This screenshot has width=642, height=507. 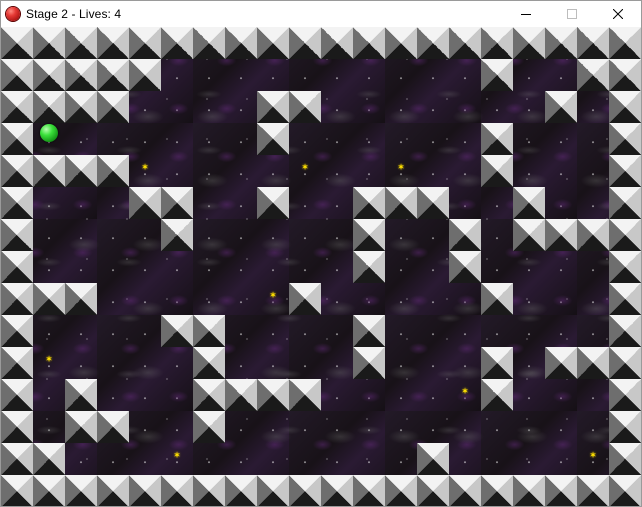 What do you see at coordinates (74, 14) in the screenshot?
I see `window-title: Stage 2 - Lives: 4` at bounding box center [74, 14].